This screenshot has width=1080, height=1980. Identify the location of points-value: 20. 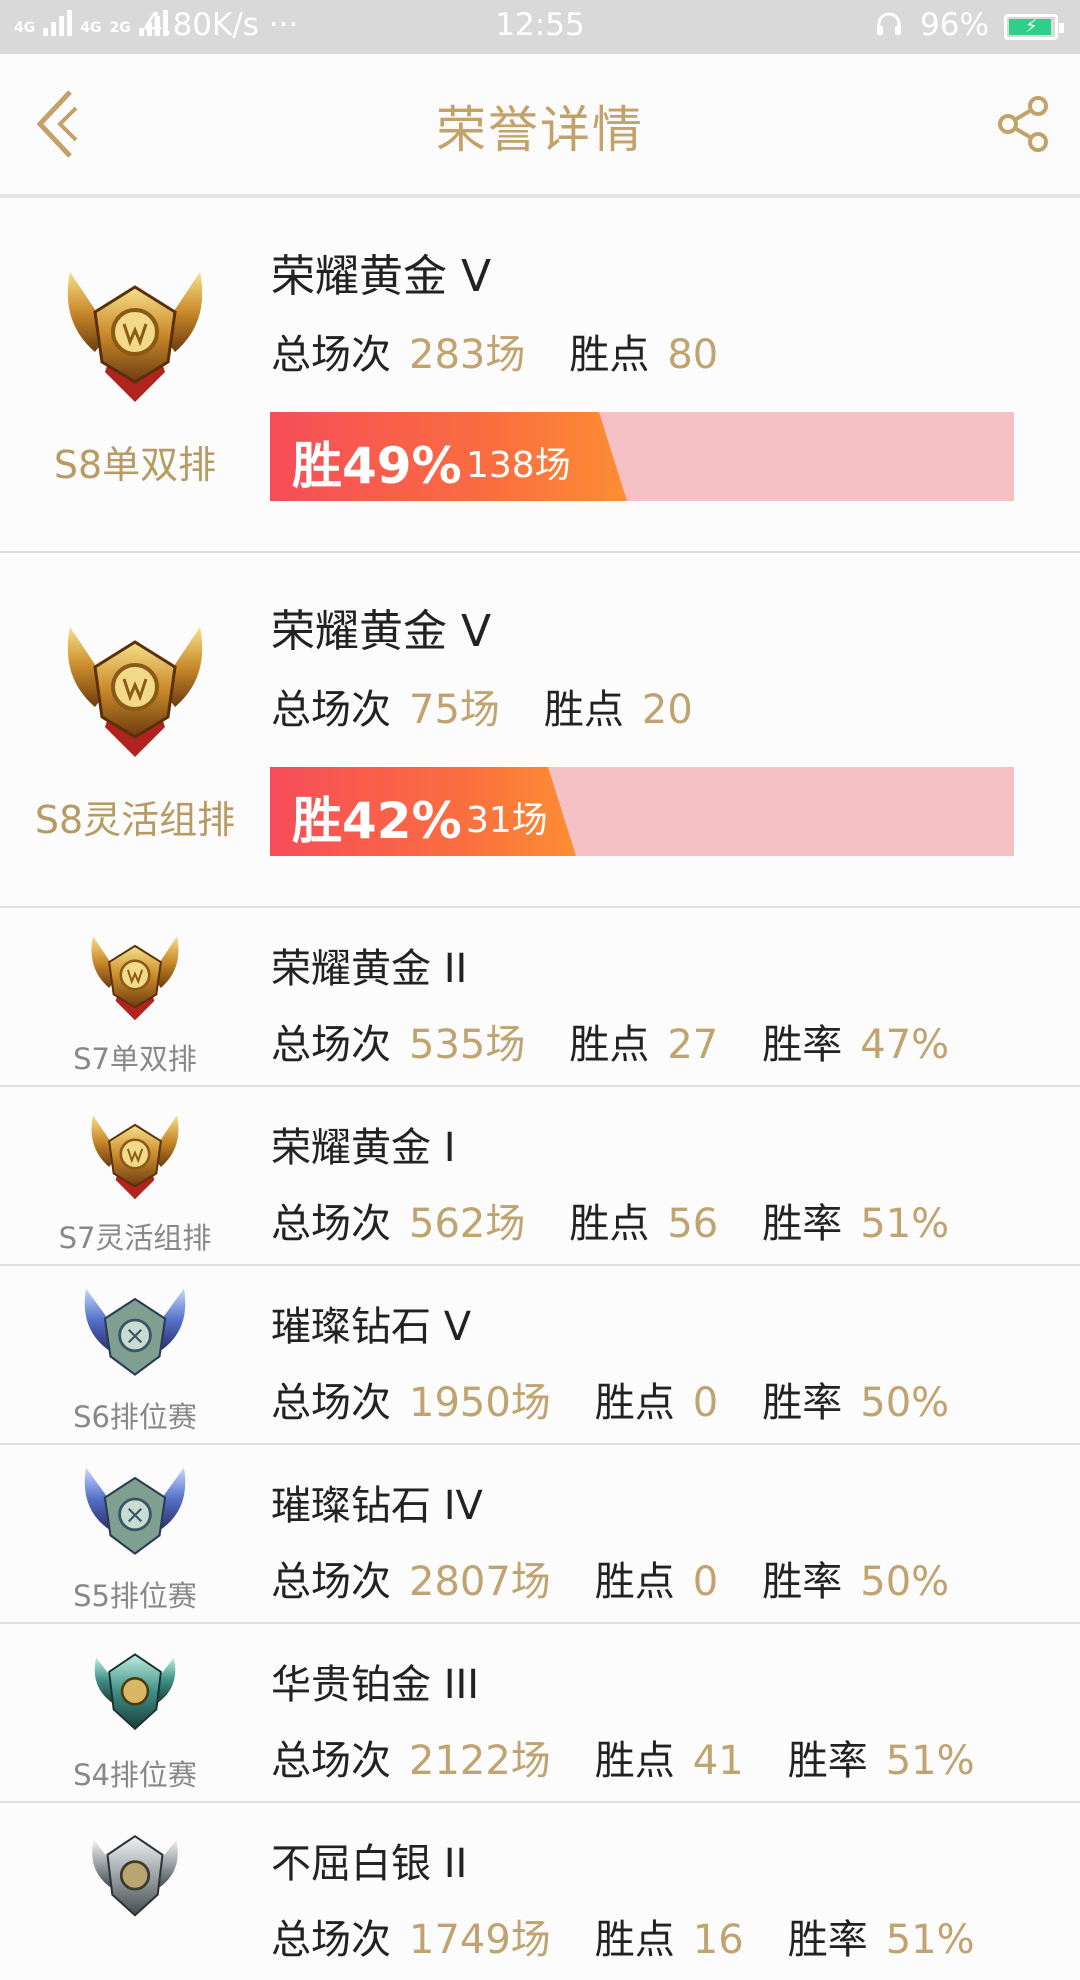
(667, 710).